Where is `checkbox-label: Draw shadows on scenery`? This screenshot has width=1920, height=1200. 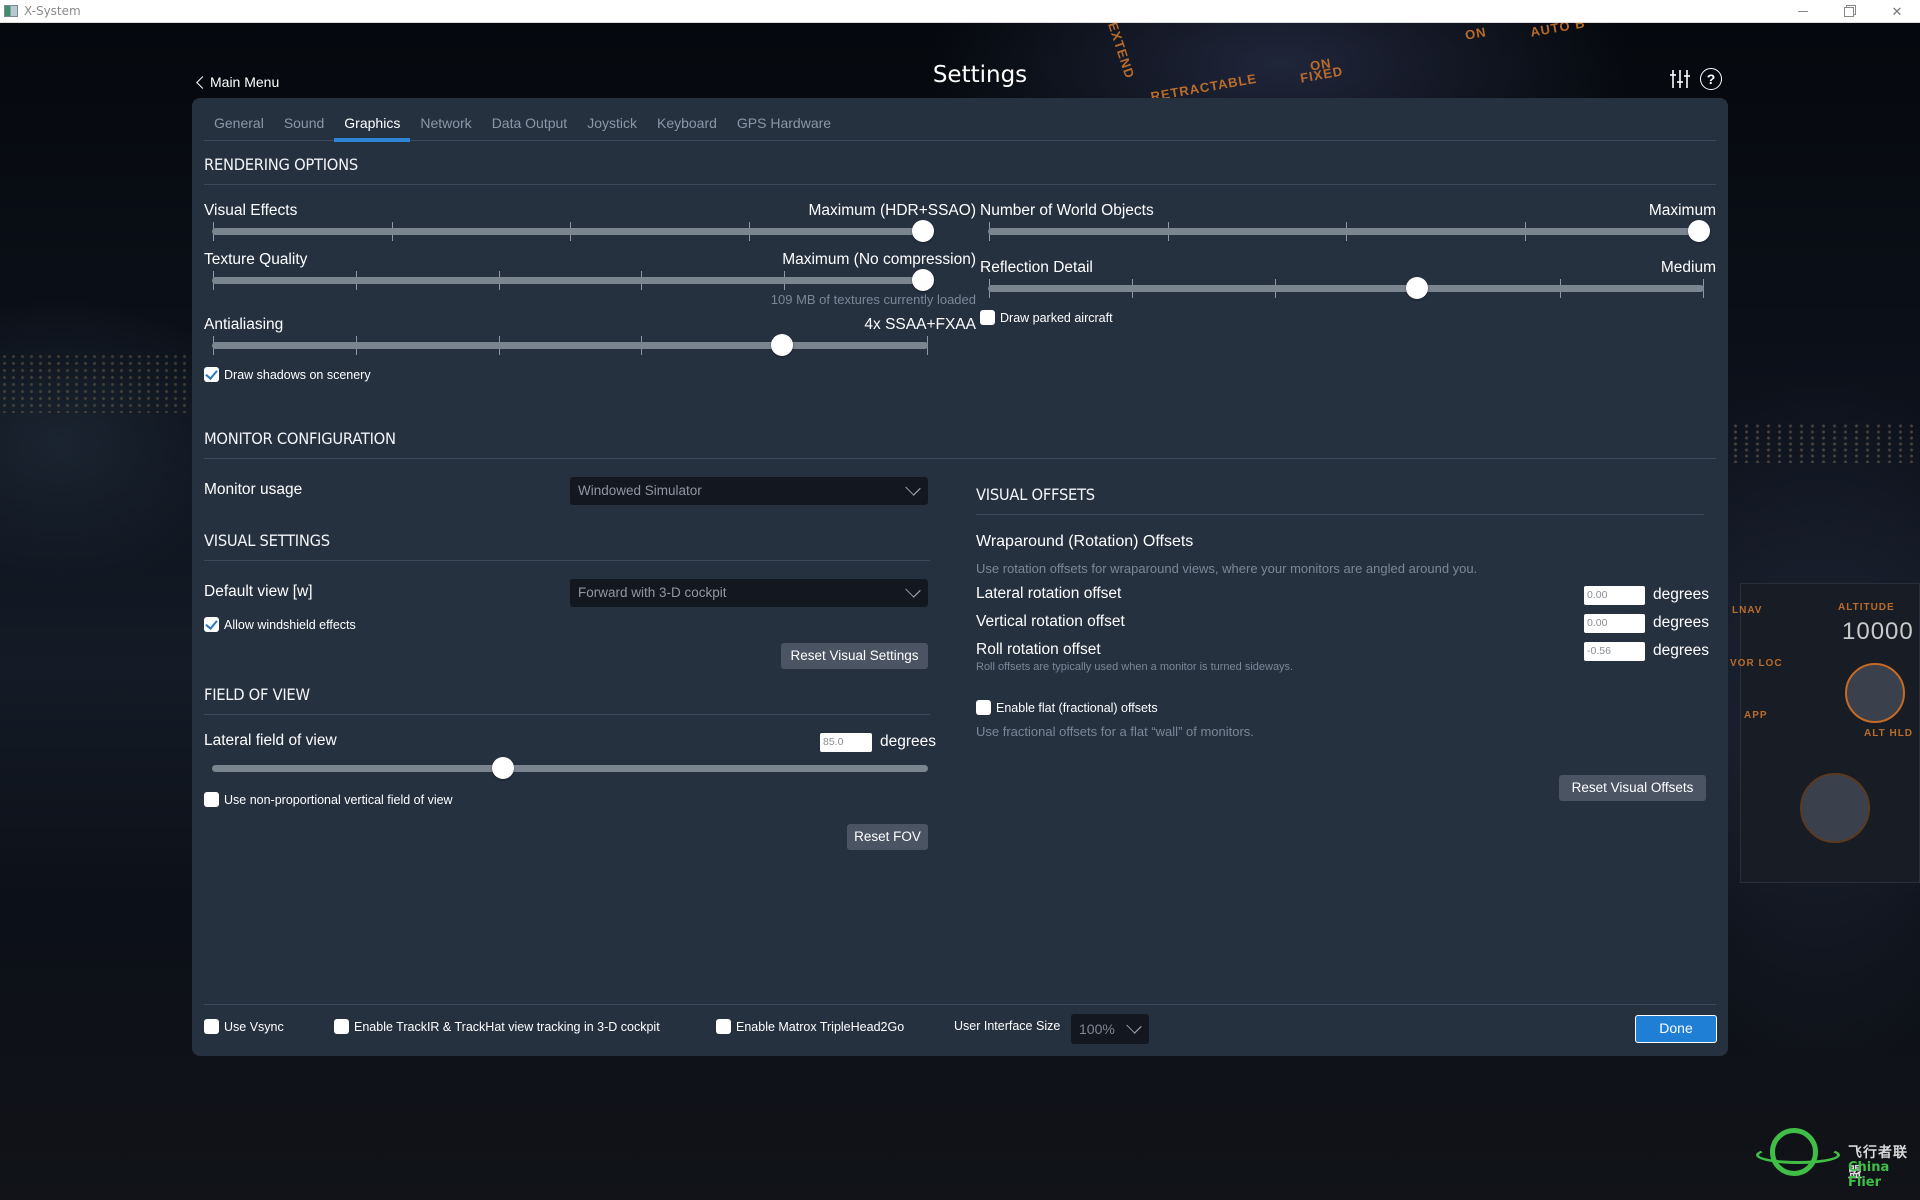
checkbox-label: Draw shadows on scenery is located at coordinates (297, 374).